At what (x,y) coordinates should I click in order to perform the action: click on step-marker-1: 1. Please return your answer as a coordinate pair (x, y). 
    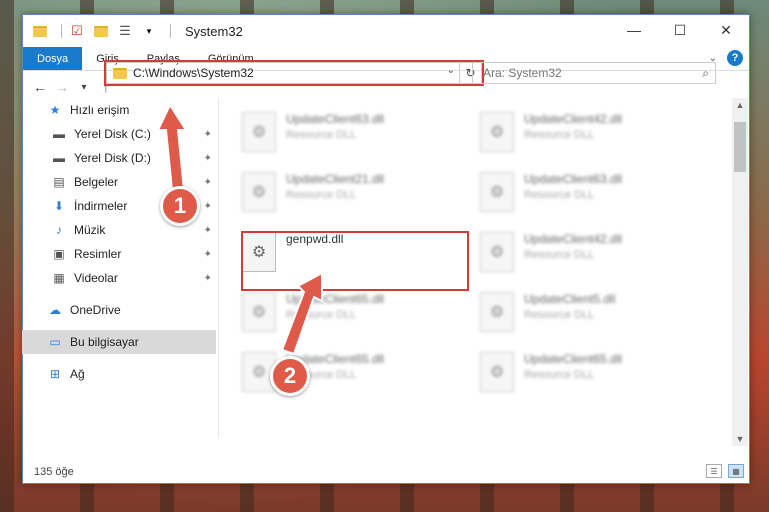
    Looking at the image, I should click on (180, 206).